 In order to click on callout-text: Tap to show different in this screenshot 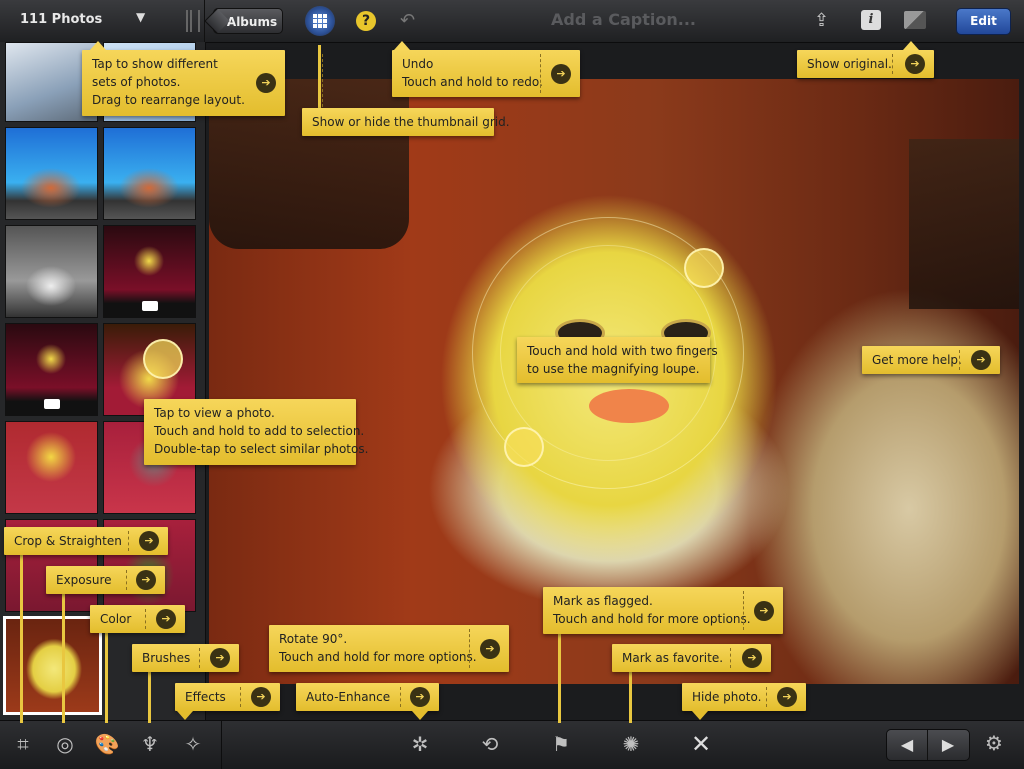, I will do `click(155, 64)`.